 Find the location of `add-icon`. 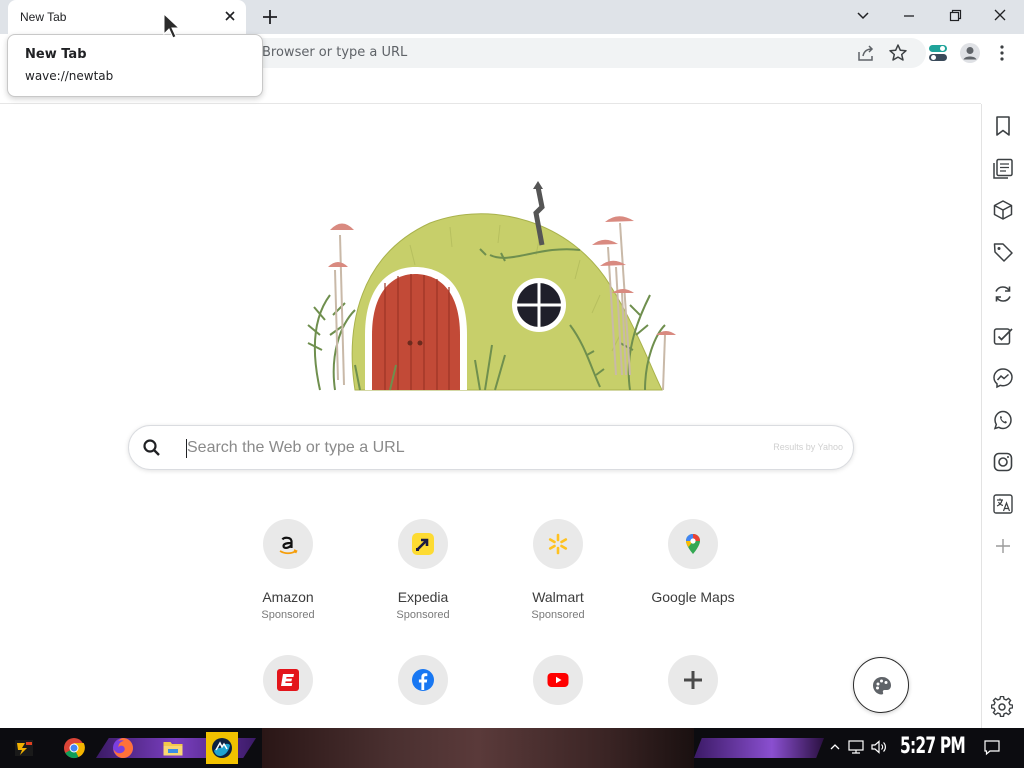

add-icon is located at coordinates (1003, 546).